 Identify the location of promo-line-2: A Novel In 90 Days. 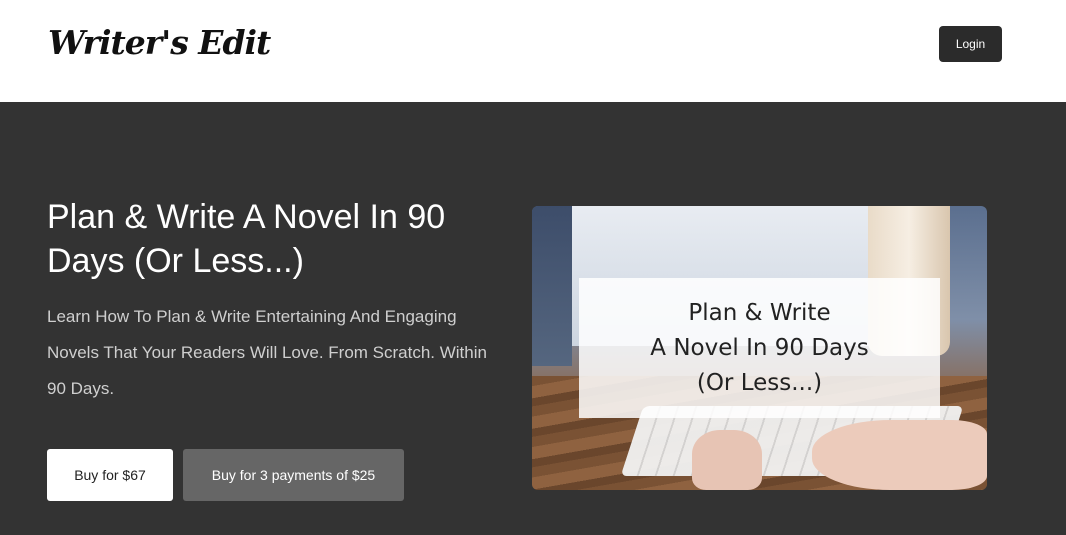
(759, 347).